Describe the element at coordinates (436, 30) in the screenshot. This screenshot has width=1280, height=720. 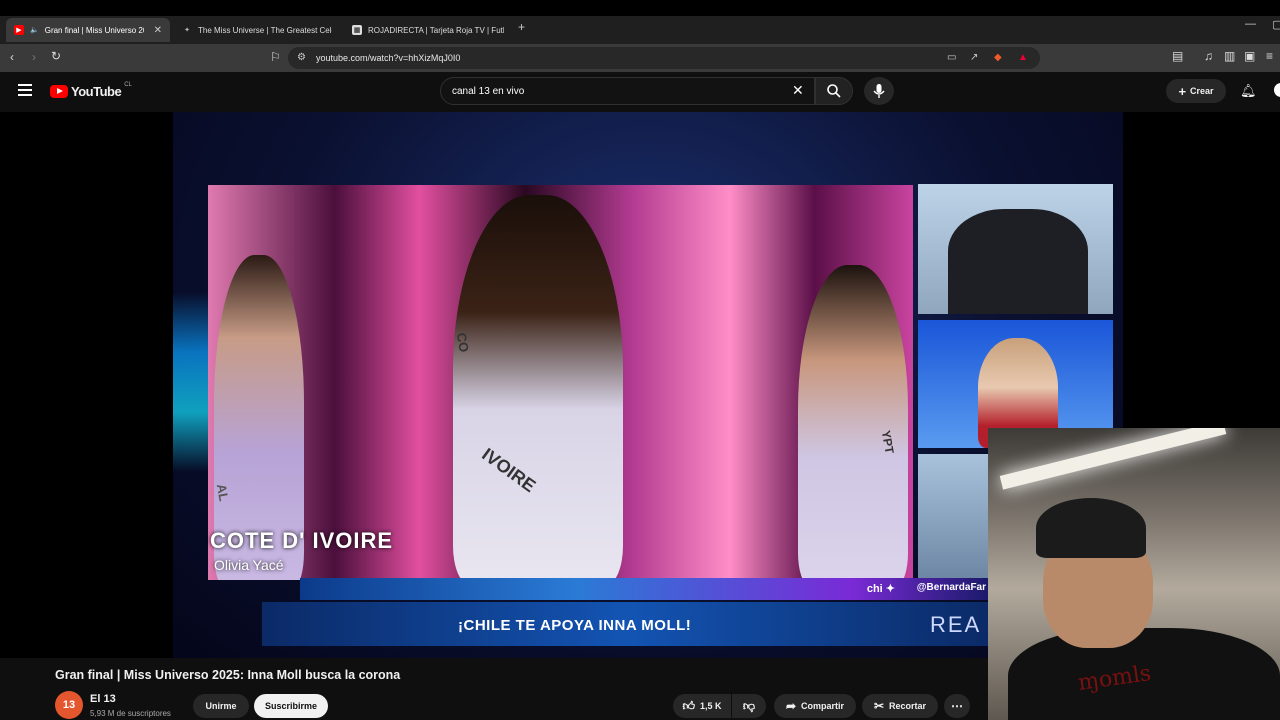
I see `tab-label: ROJADIRECTA | Tarjeta Roja TV | Futb` at that location.